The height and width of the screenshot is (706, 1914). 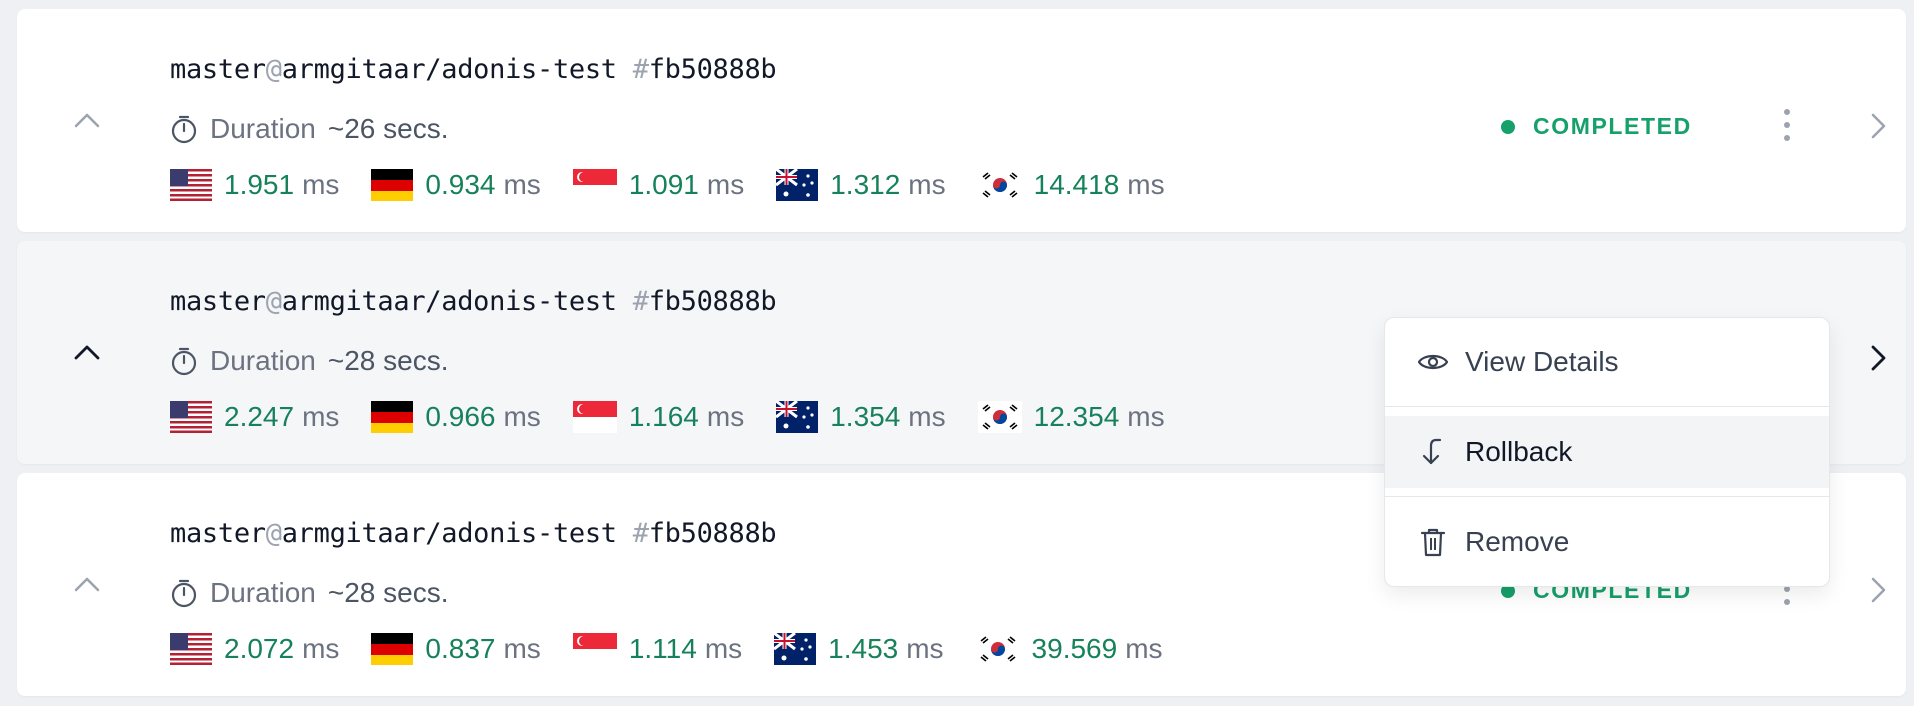 I want to click on metric-kr: 39.569 ms, so click(x=1069, y=649).